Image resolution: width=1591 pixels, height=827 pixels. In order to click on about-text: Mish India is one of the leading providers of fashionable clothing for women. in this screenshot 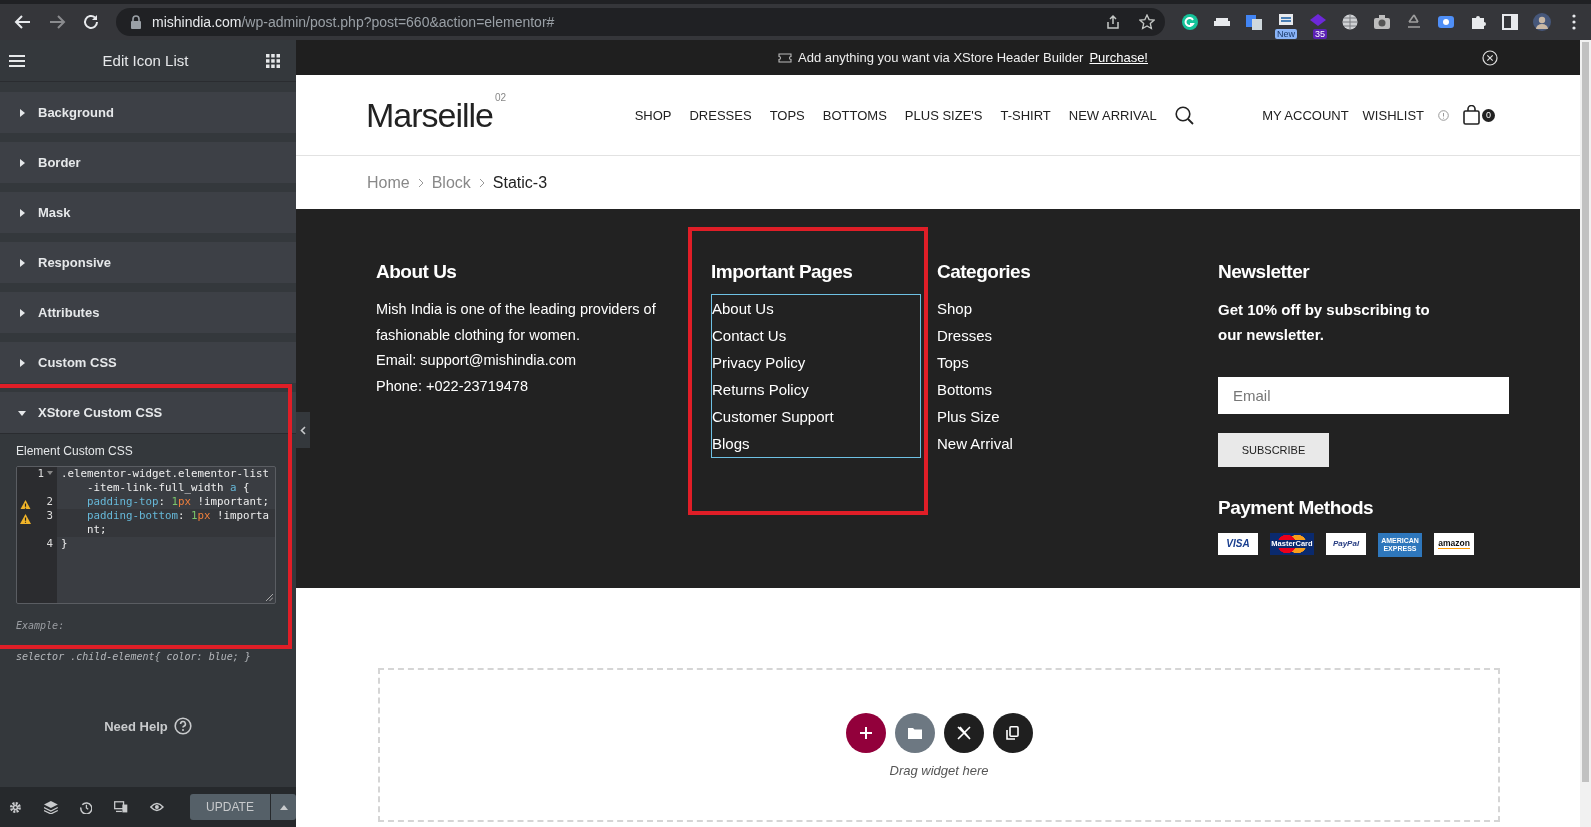, I will do `click(516, 322)`.